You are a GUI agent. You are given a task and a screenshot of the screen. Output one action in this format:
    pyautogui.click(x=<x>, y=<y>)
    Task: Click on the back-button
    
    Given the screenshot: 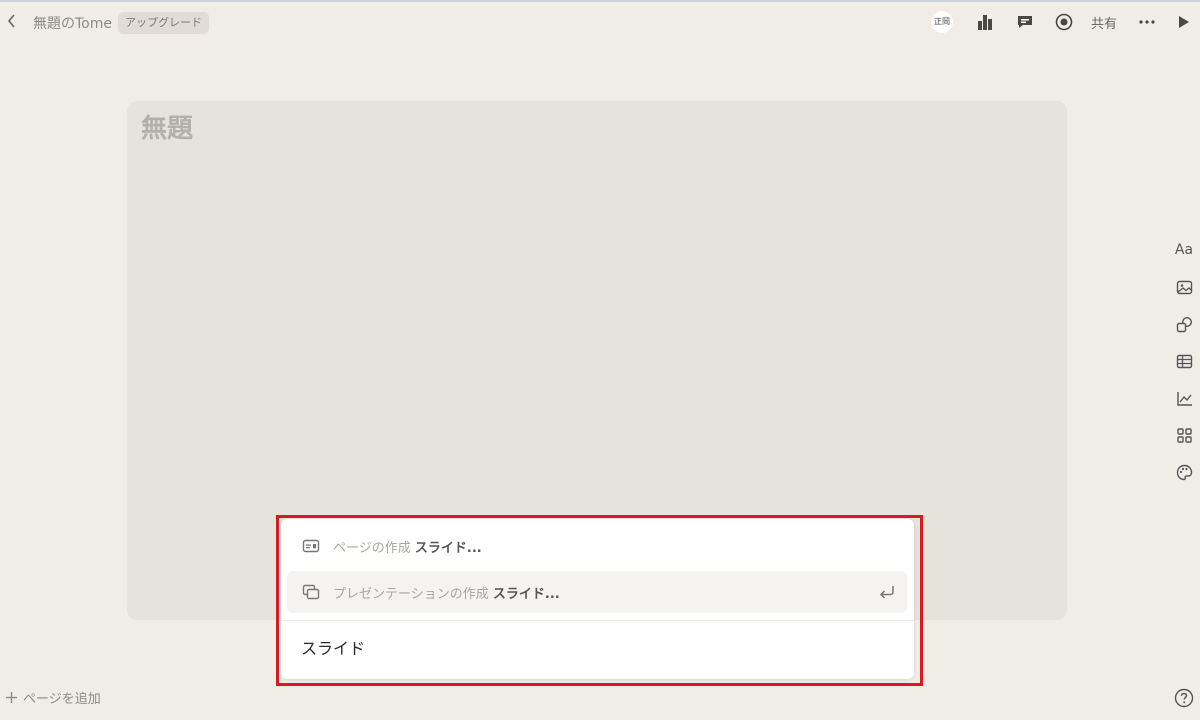 What is the action you would take?
    pyautogui.click(x=12, y=21)
    